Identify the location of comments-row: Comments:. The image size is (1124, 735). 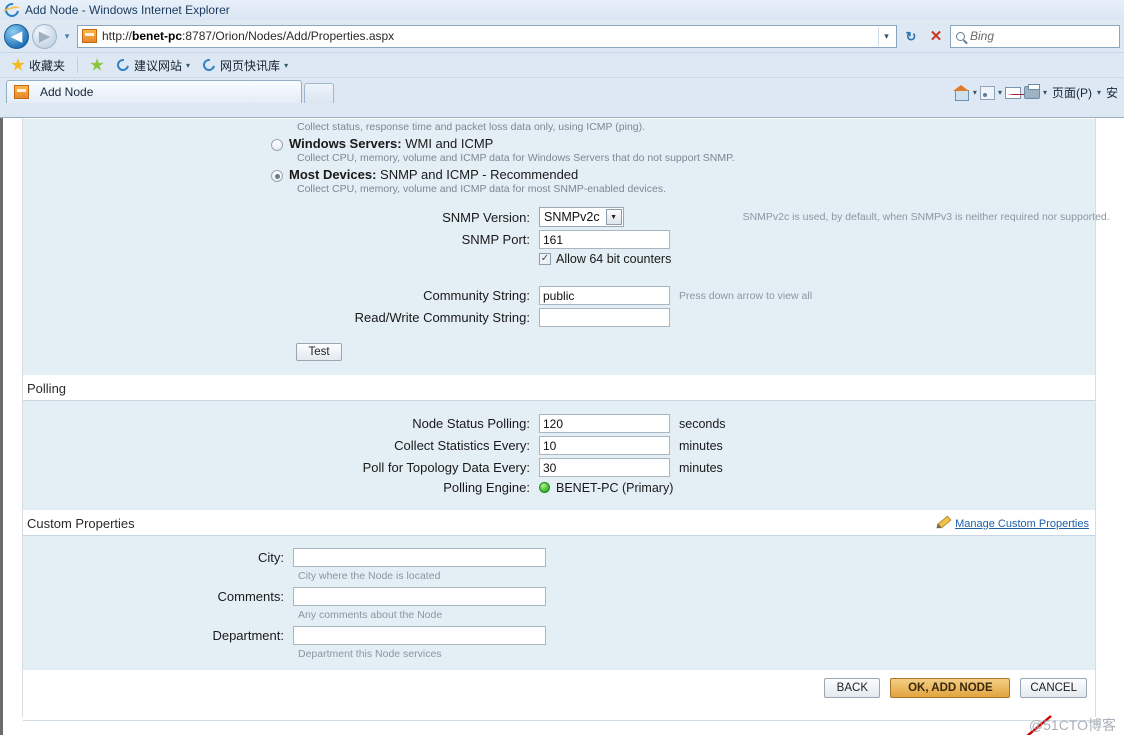
(559, 596).